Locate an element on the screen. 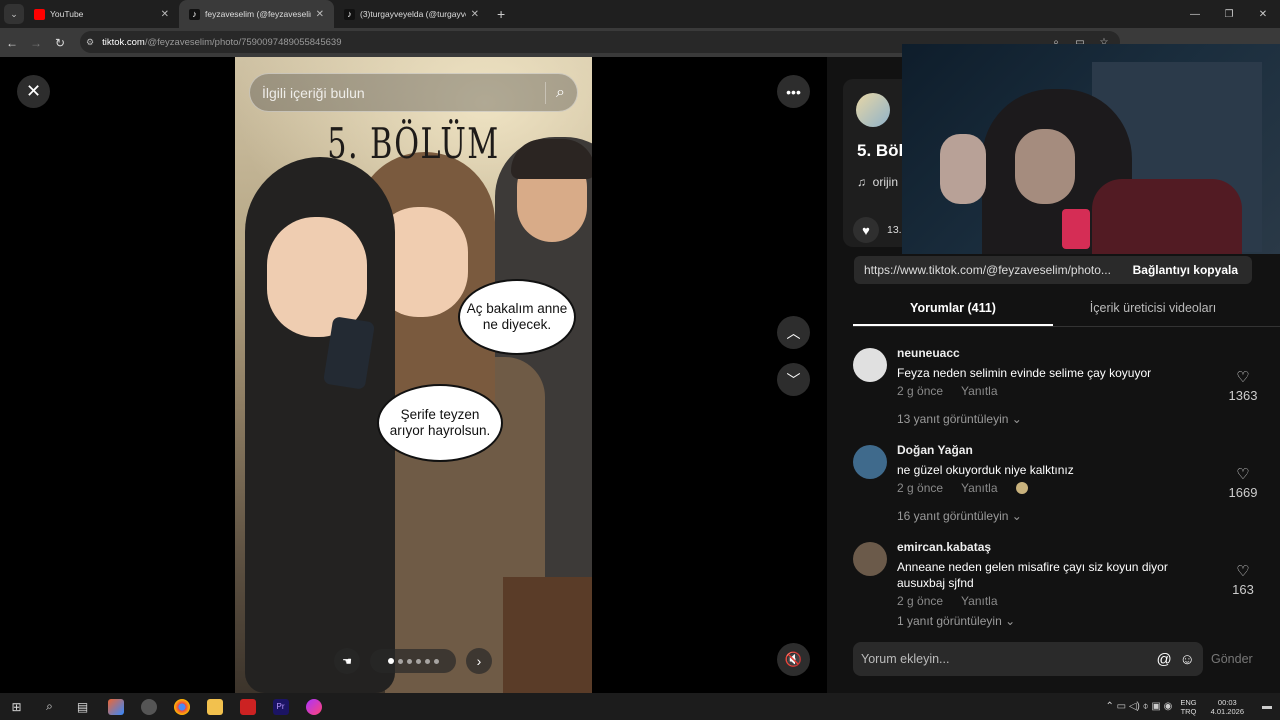 The height and width of the screenshot is (720, 1280). music-label: orijin is located at coordinates (885, 182).